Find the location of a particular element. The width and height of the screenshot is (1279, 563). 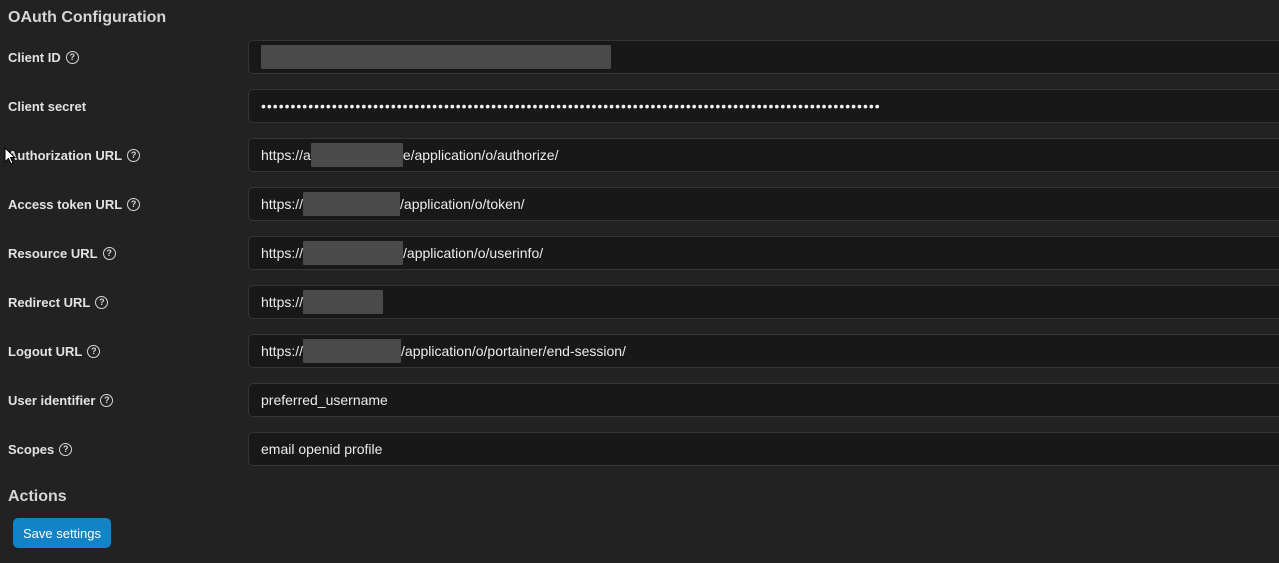

redirect-url-input: https:// is located at coordinates (763, 302).